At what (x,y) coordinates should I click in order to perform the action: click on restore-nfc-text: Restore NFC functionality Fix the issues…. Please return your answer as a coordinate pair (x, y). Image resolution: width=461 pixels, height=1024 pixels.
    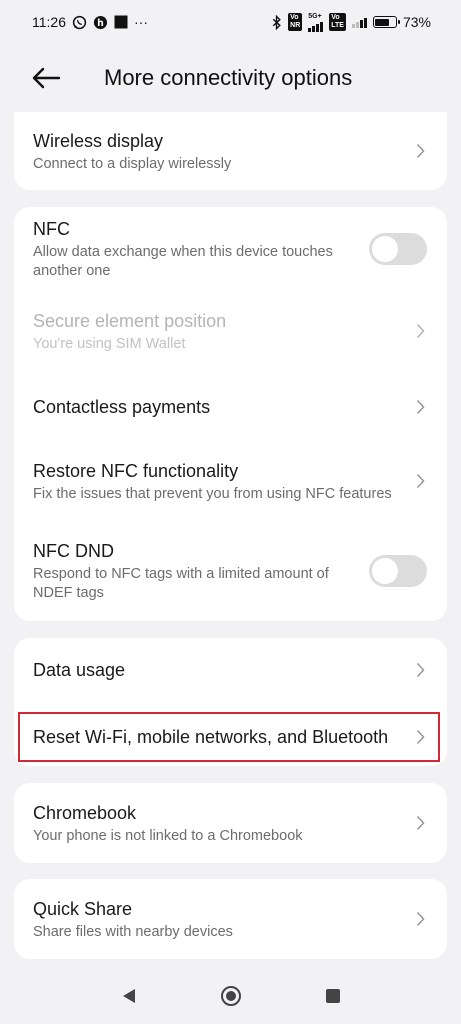
    Looking at the image, I should click on (219, 481).